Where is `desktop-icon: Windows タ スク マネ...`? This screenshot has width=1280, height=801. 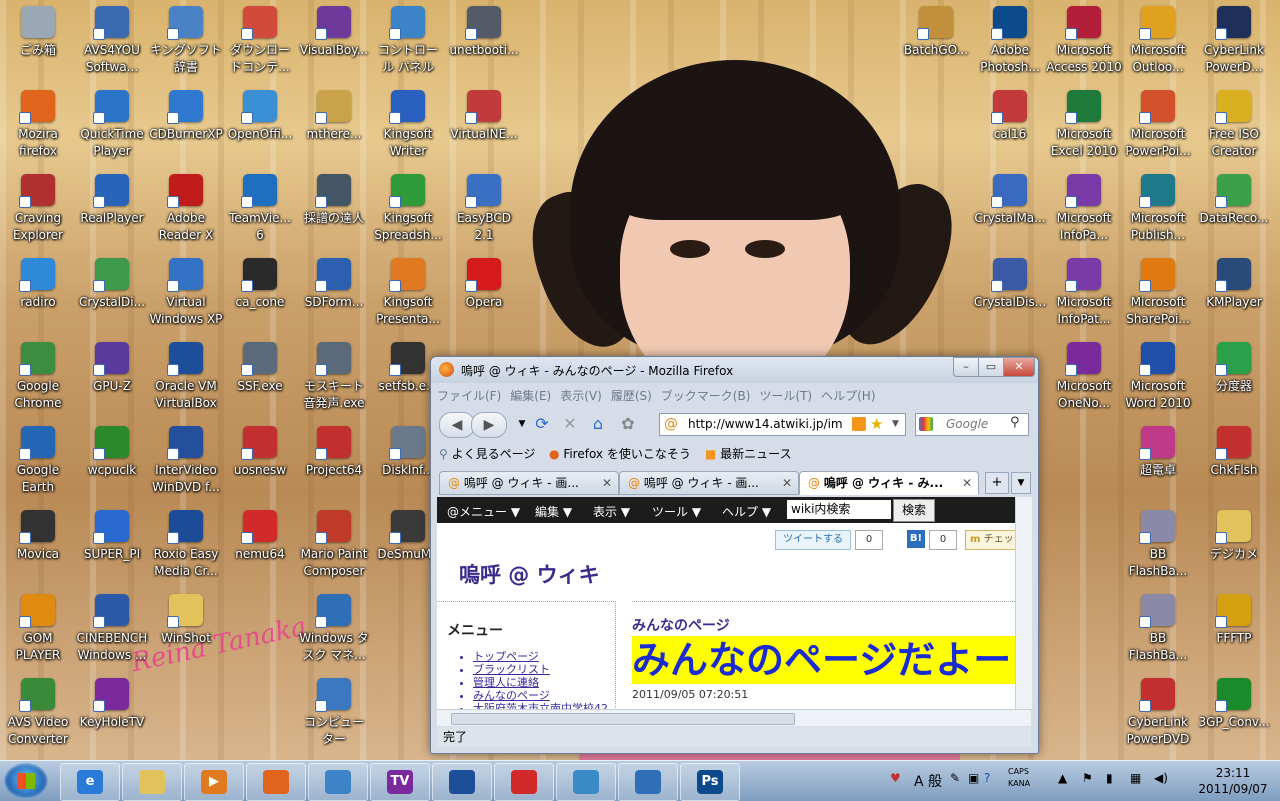
desktop-icon: Windows タ スク マネ... is located at coordinates (334, 634).